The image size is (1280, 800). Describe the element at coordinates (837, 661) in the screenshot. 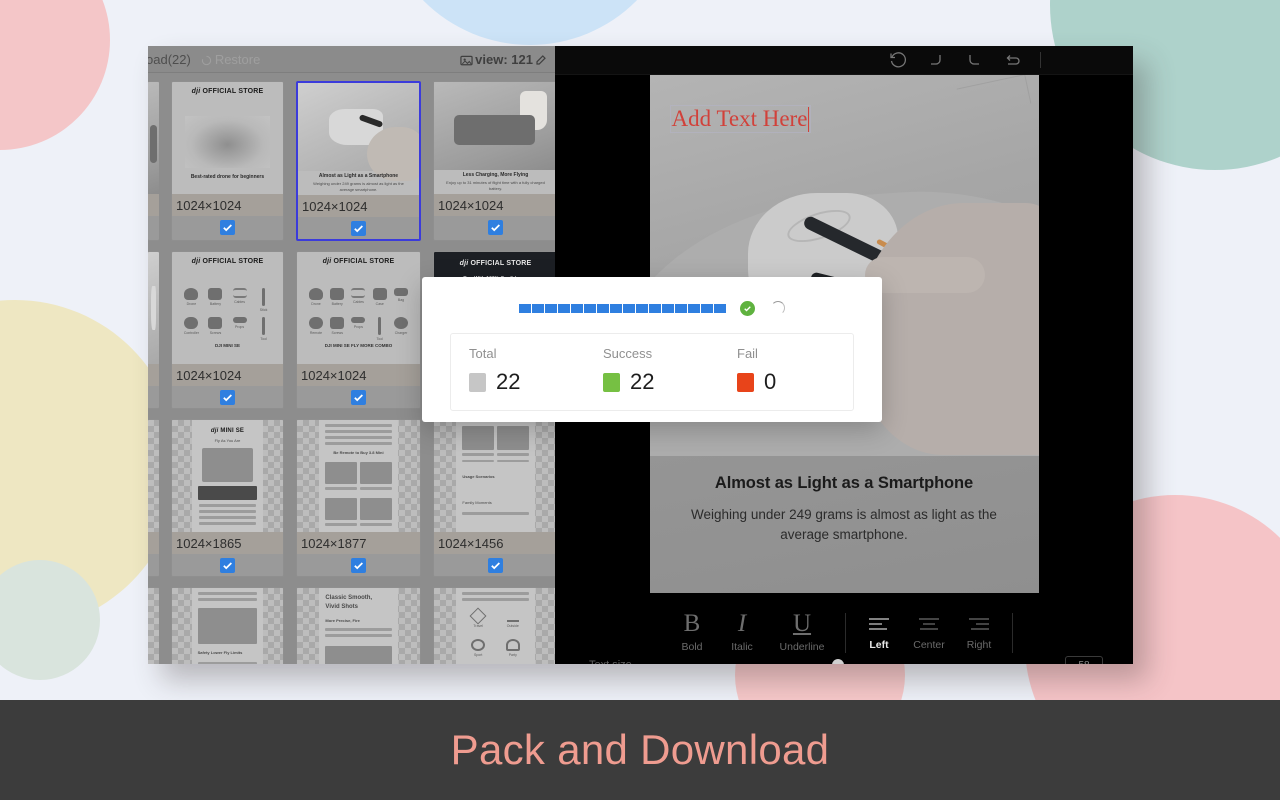

I see `slider-handle` at that location.